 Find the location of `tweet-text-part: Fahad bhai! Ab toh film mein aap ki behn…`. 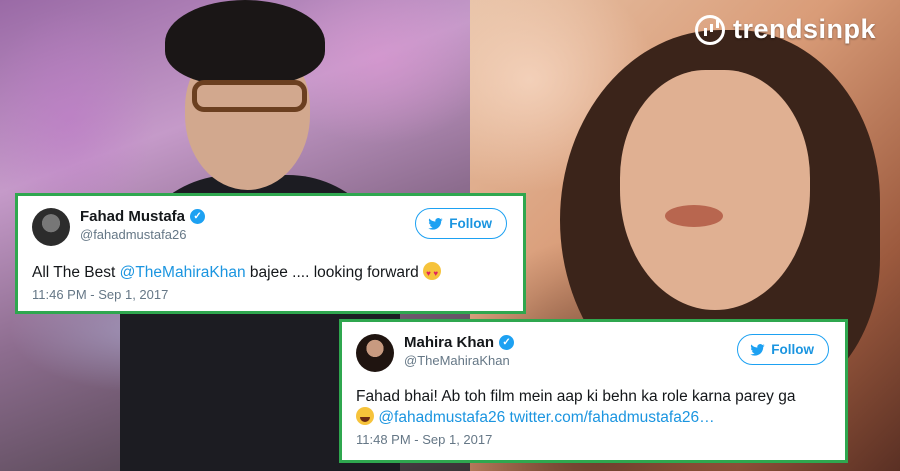

tweet-text-part: Fahad bhai! Ab toh film mein aap ki behn… is located at coordinates (576, 396).